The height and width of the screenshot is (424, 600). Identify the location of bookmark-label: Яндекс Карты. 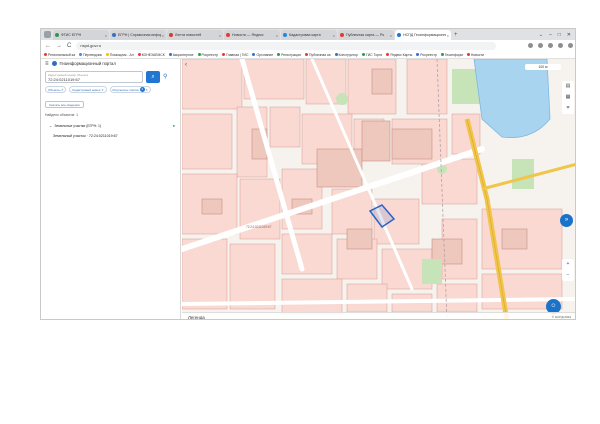
(401, 54).